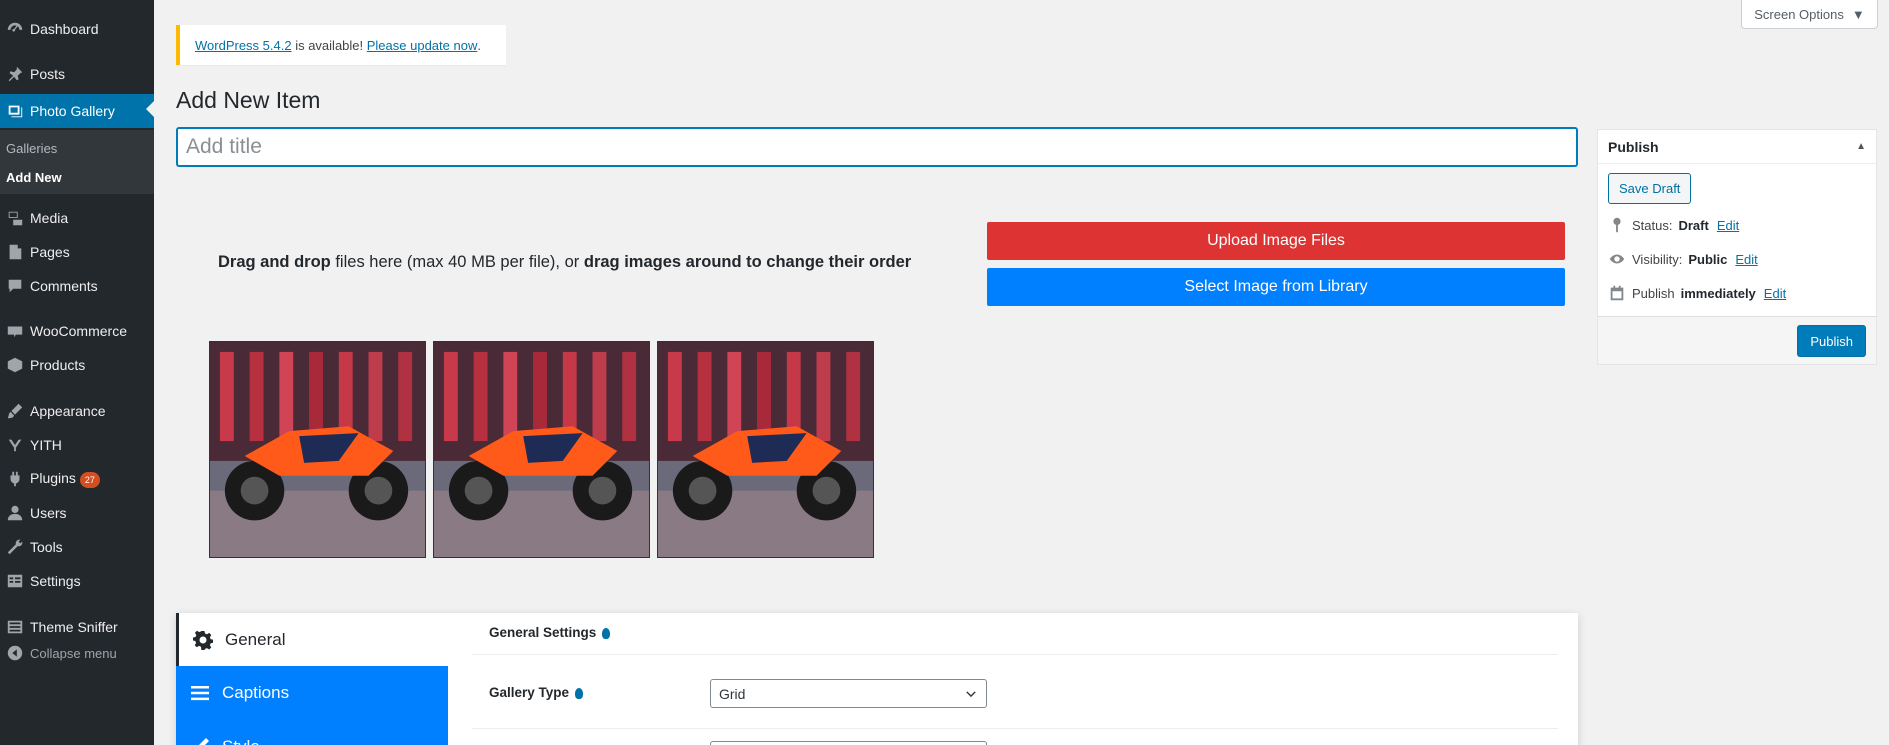 The height and width of the screenshot is (745, 1889). What do you see at coordinates (241, 741) in the screenshot?
I see `tab-style-label: Style` at bounding box center [241, 741].